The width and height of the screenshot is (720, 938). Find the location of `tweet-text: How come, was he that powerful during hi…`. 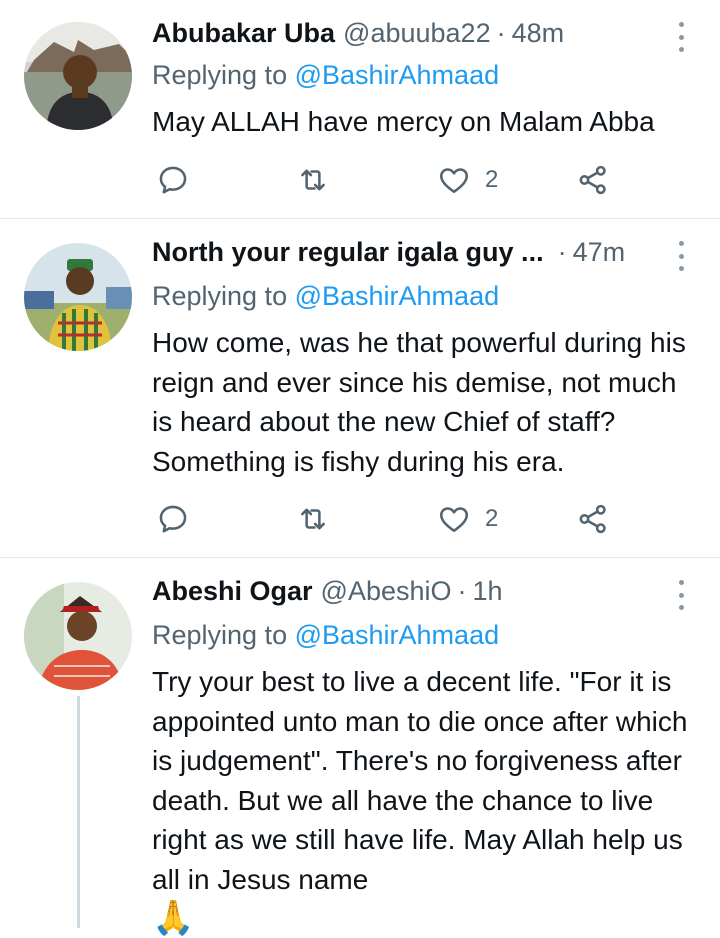

tweet-text: How come, was he that powerful during hi… is located at coordinates (419, 402).